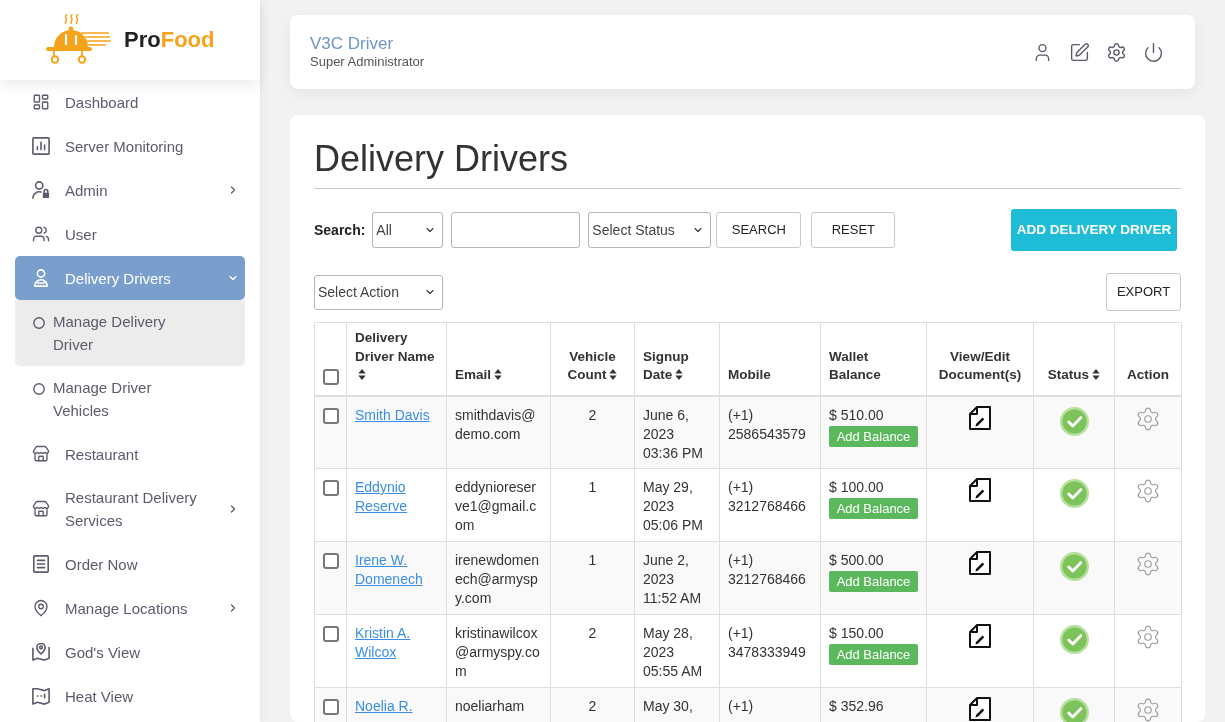  I want to click on column-header: Action, so click(1148, 375).